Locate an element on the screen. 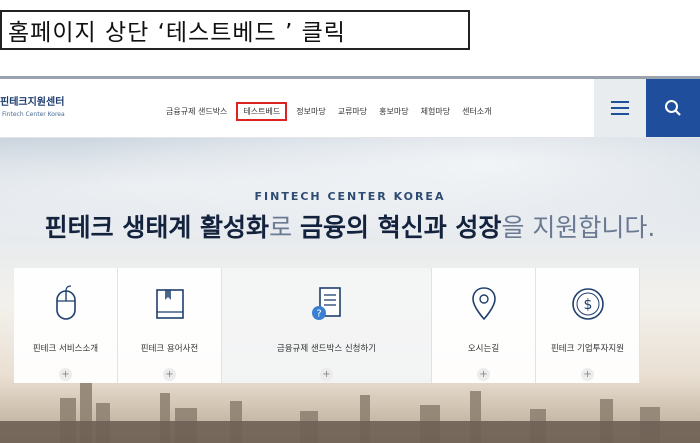 The width and height of the screenshot is (700, 443). menu-button is located at coordinates (620, 108).